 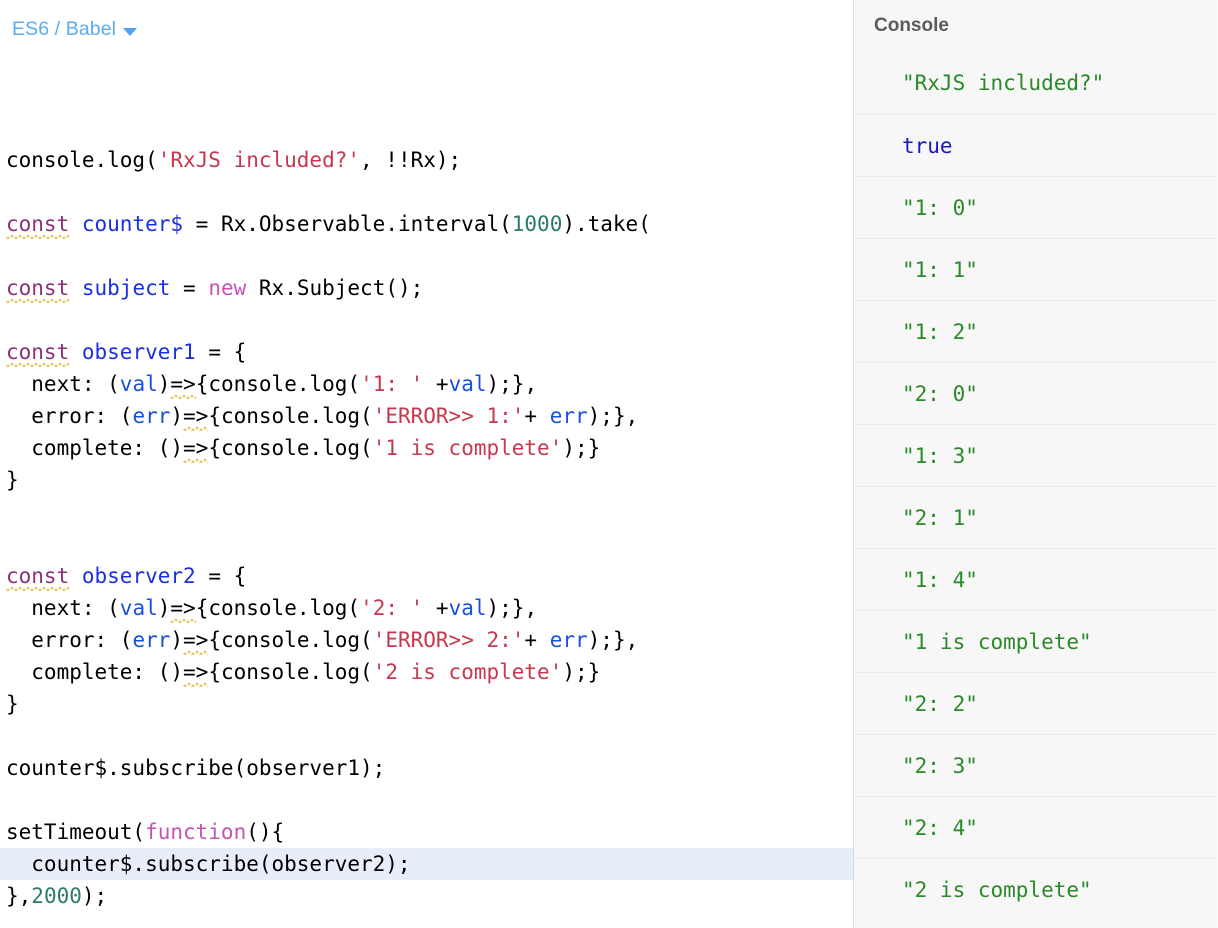 I want to click on console-entry-value: "1: 0", so click(x=940, y=207).